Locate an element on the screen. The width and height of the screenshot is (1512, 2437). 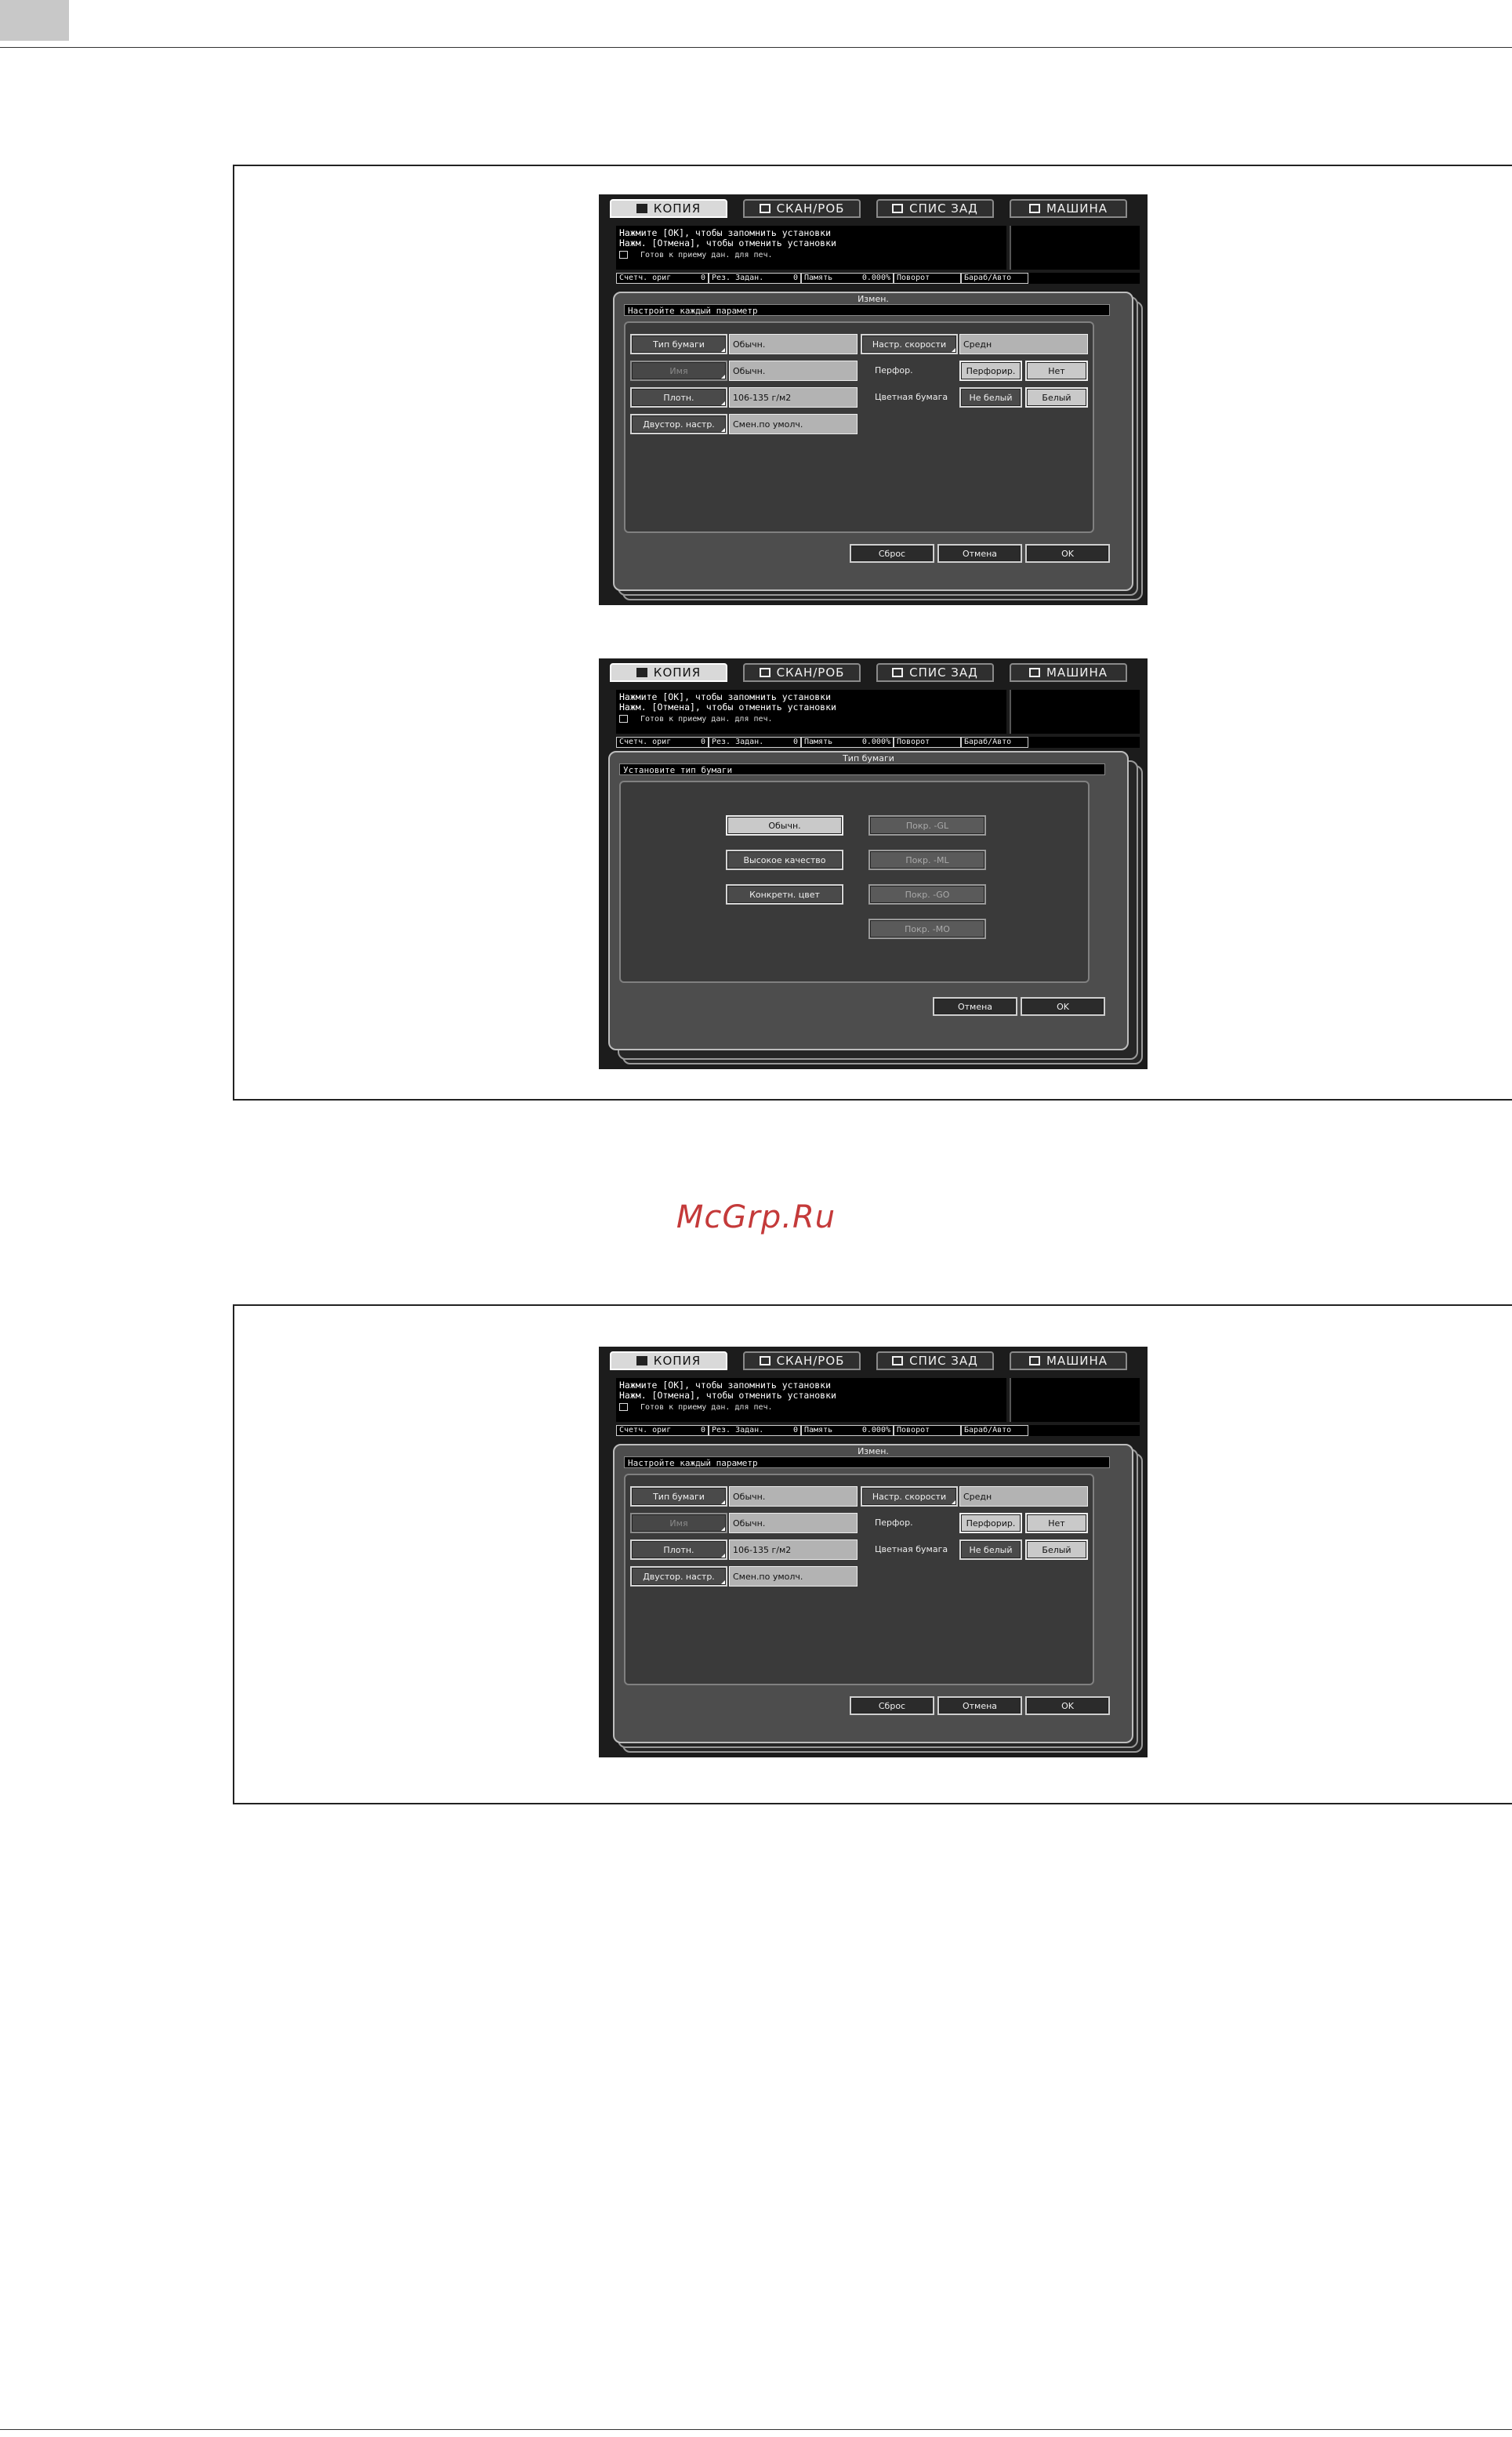
speed-value: Средн is located at coordinates (1023, 344).